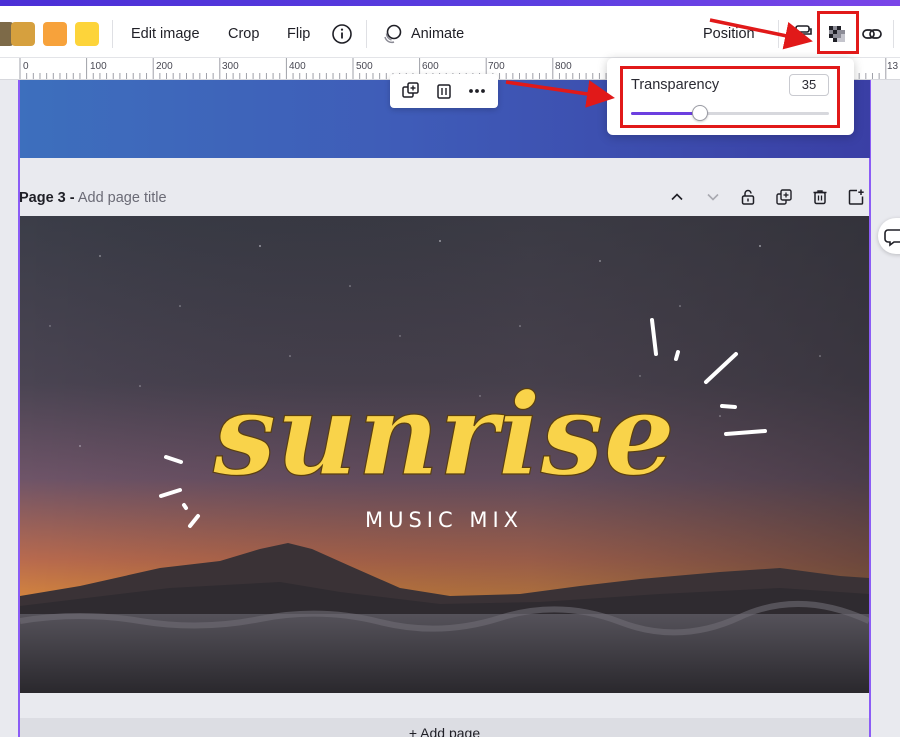 This screenshot has width=900, height=737. Describe the element at coordinates (892, 238) in the screenshot. I see `comment-icon` at that location.